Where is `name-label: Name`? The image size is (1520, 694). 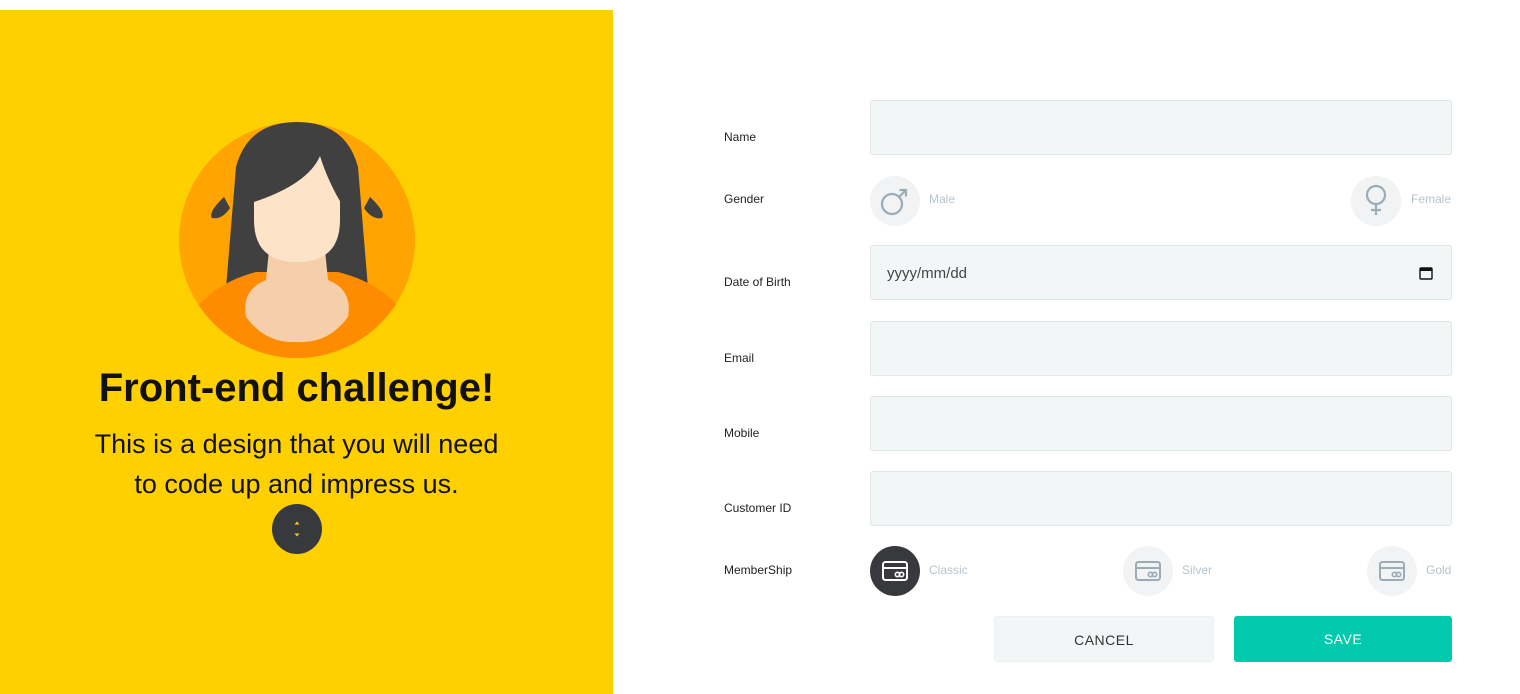 name-label: Name is located at coordinates (740, 137).